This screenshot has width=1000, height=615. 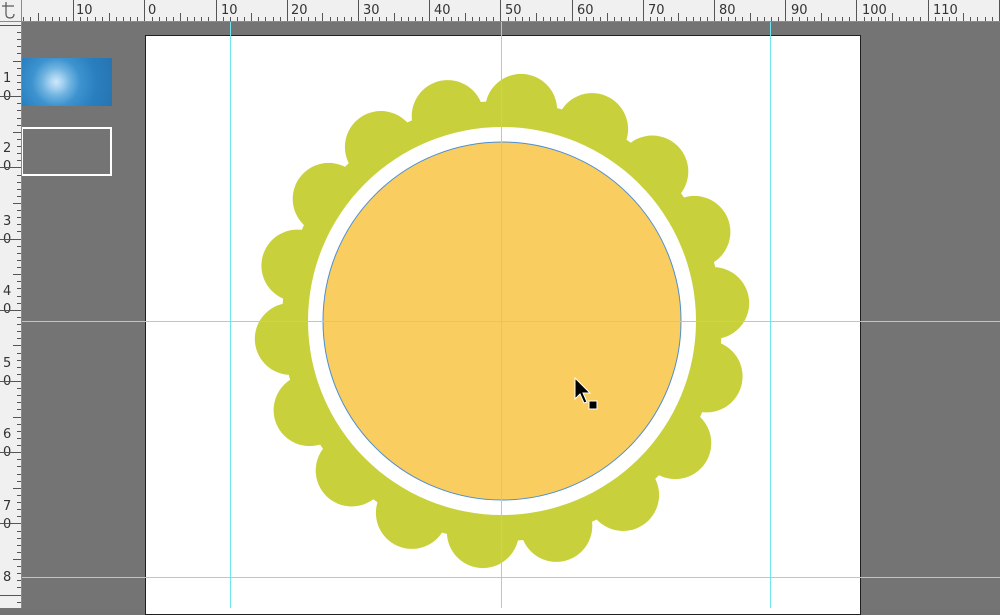 I want to click on ruler-label-v: 2, so click(x=7, y=148).